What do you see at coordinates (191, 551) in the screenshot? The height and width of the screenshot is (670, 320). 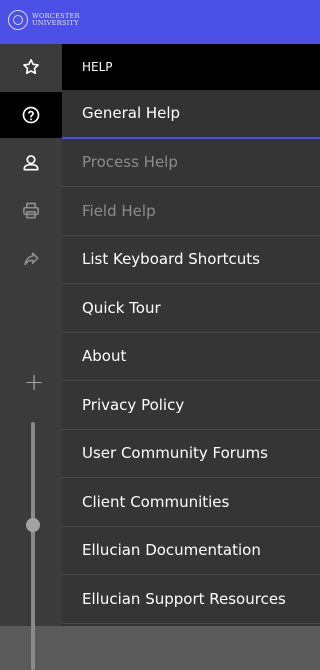 I see `menu-item-ellucian-documentation: Ellucian Documentation` at bounding box center [191, 551].